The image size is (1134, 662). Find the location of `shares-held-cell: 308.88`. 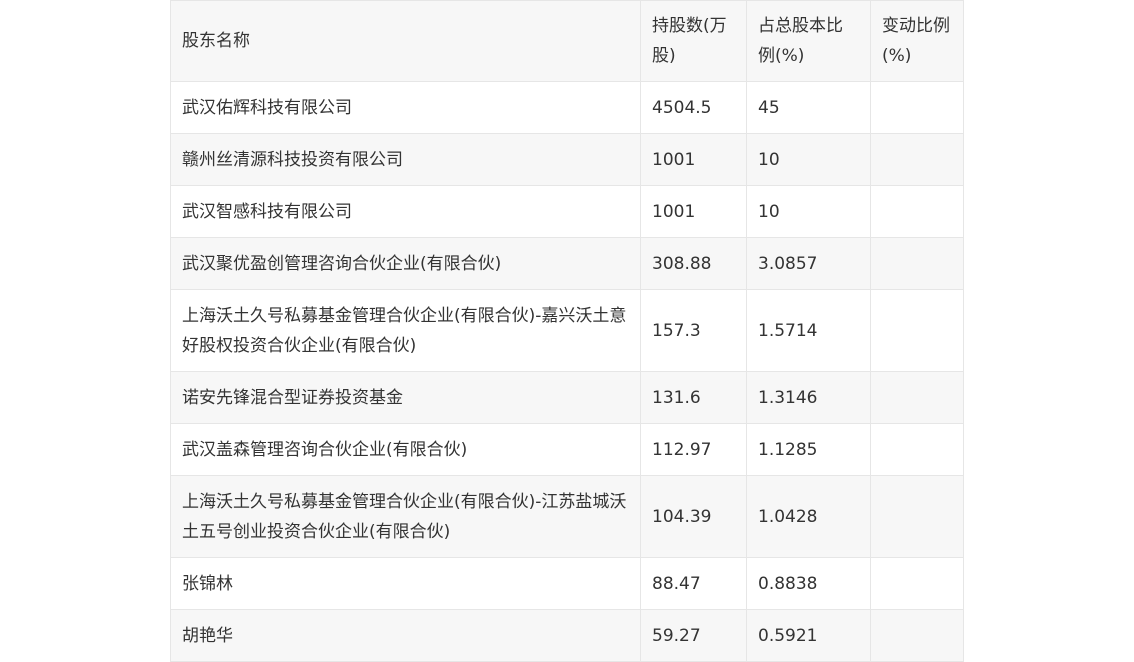

shares-held-cell: 308.88 is located at coordinates (693, 263).